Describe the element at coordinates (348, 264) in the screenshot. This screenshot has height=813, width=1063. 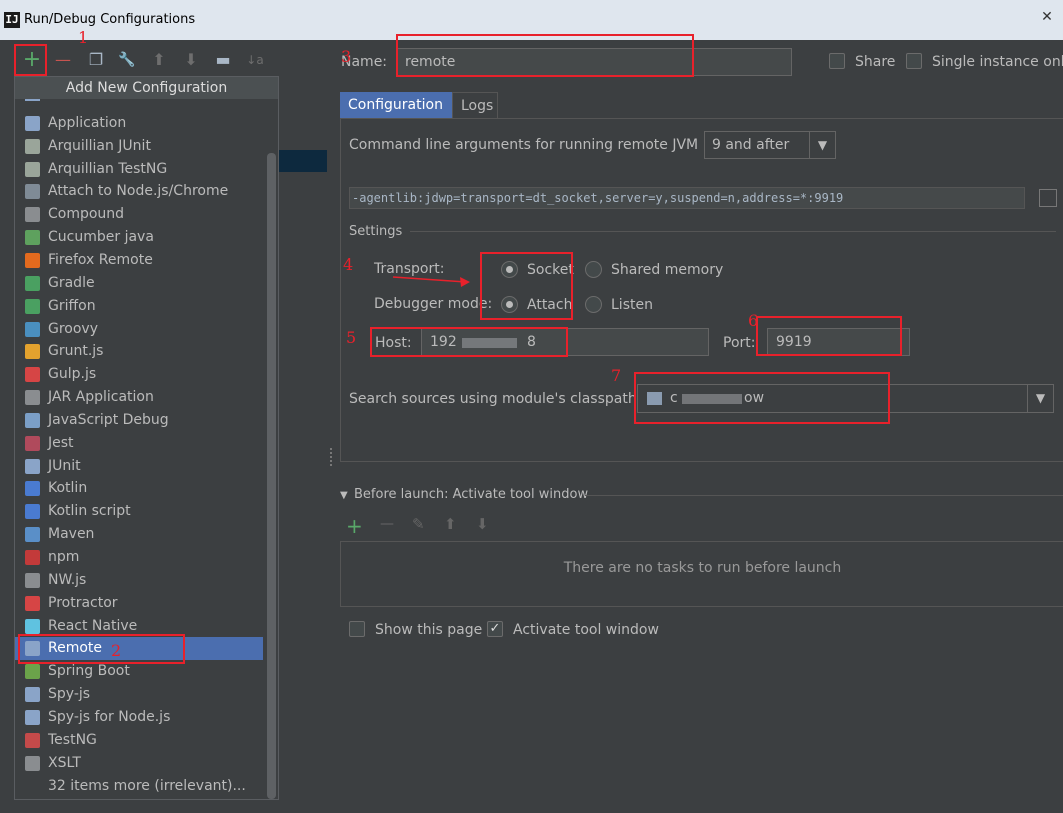
I see `annotation-number-4: 4` at that location.